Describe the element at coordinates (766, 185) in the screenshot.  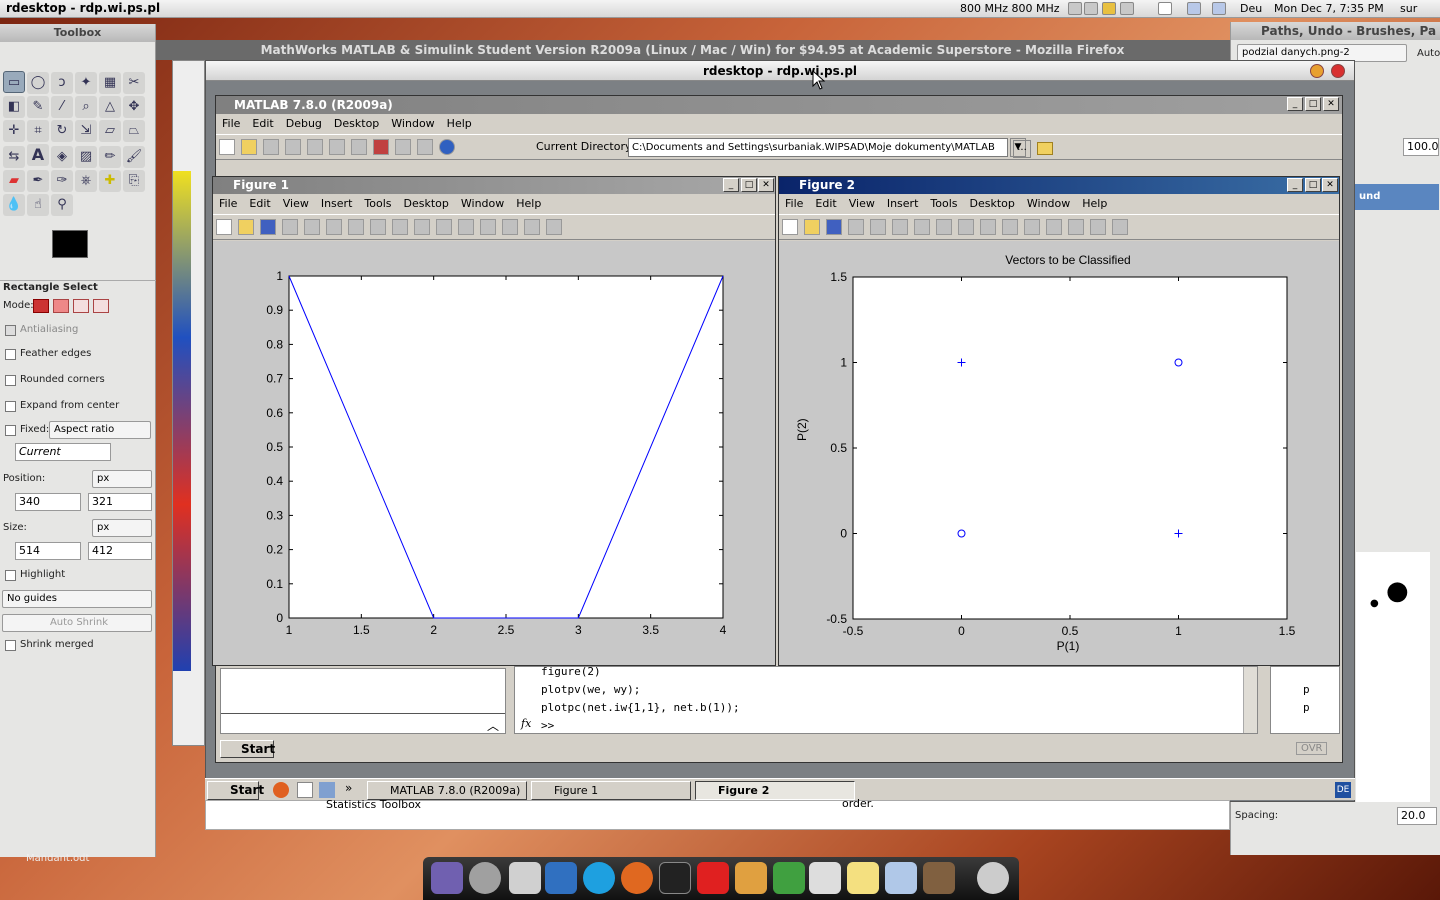
I see `fig1-close-icon: ✕` at that location.